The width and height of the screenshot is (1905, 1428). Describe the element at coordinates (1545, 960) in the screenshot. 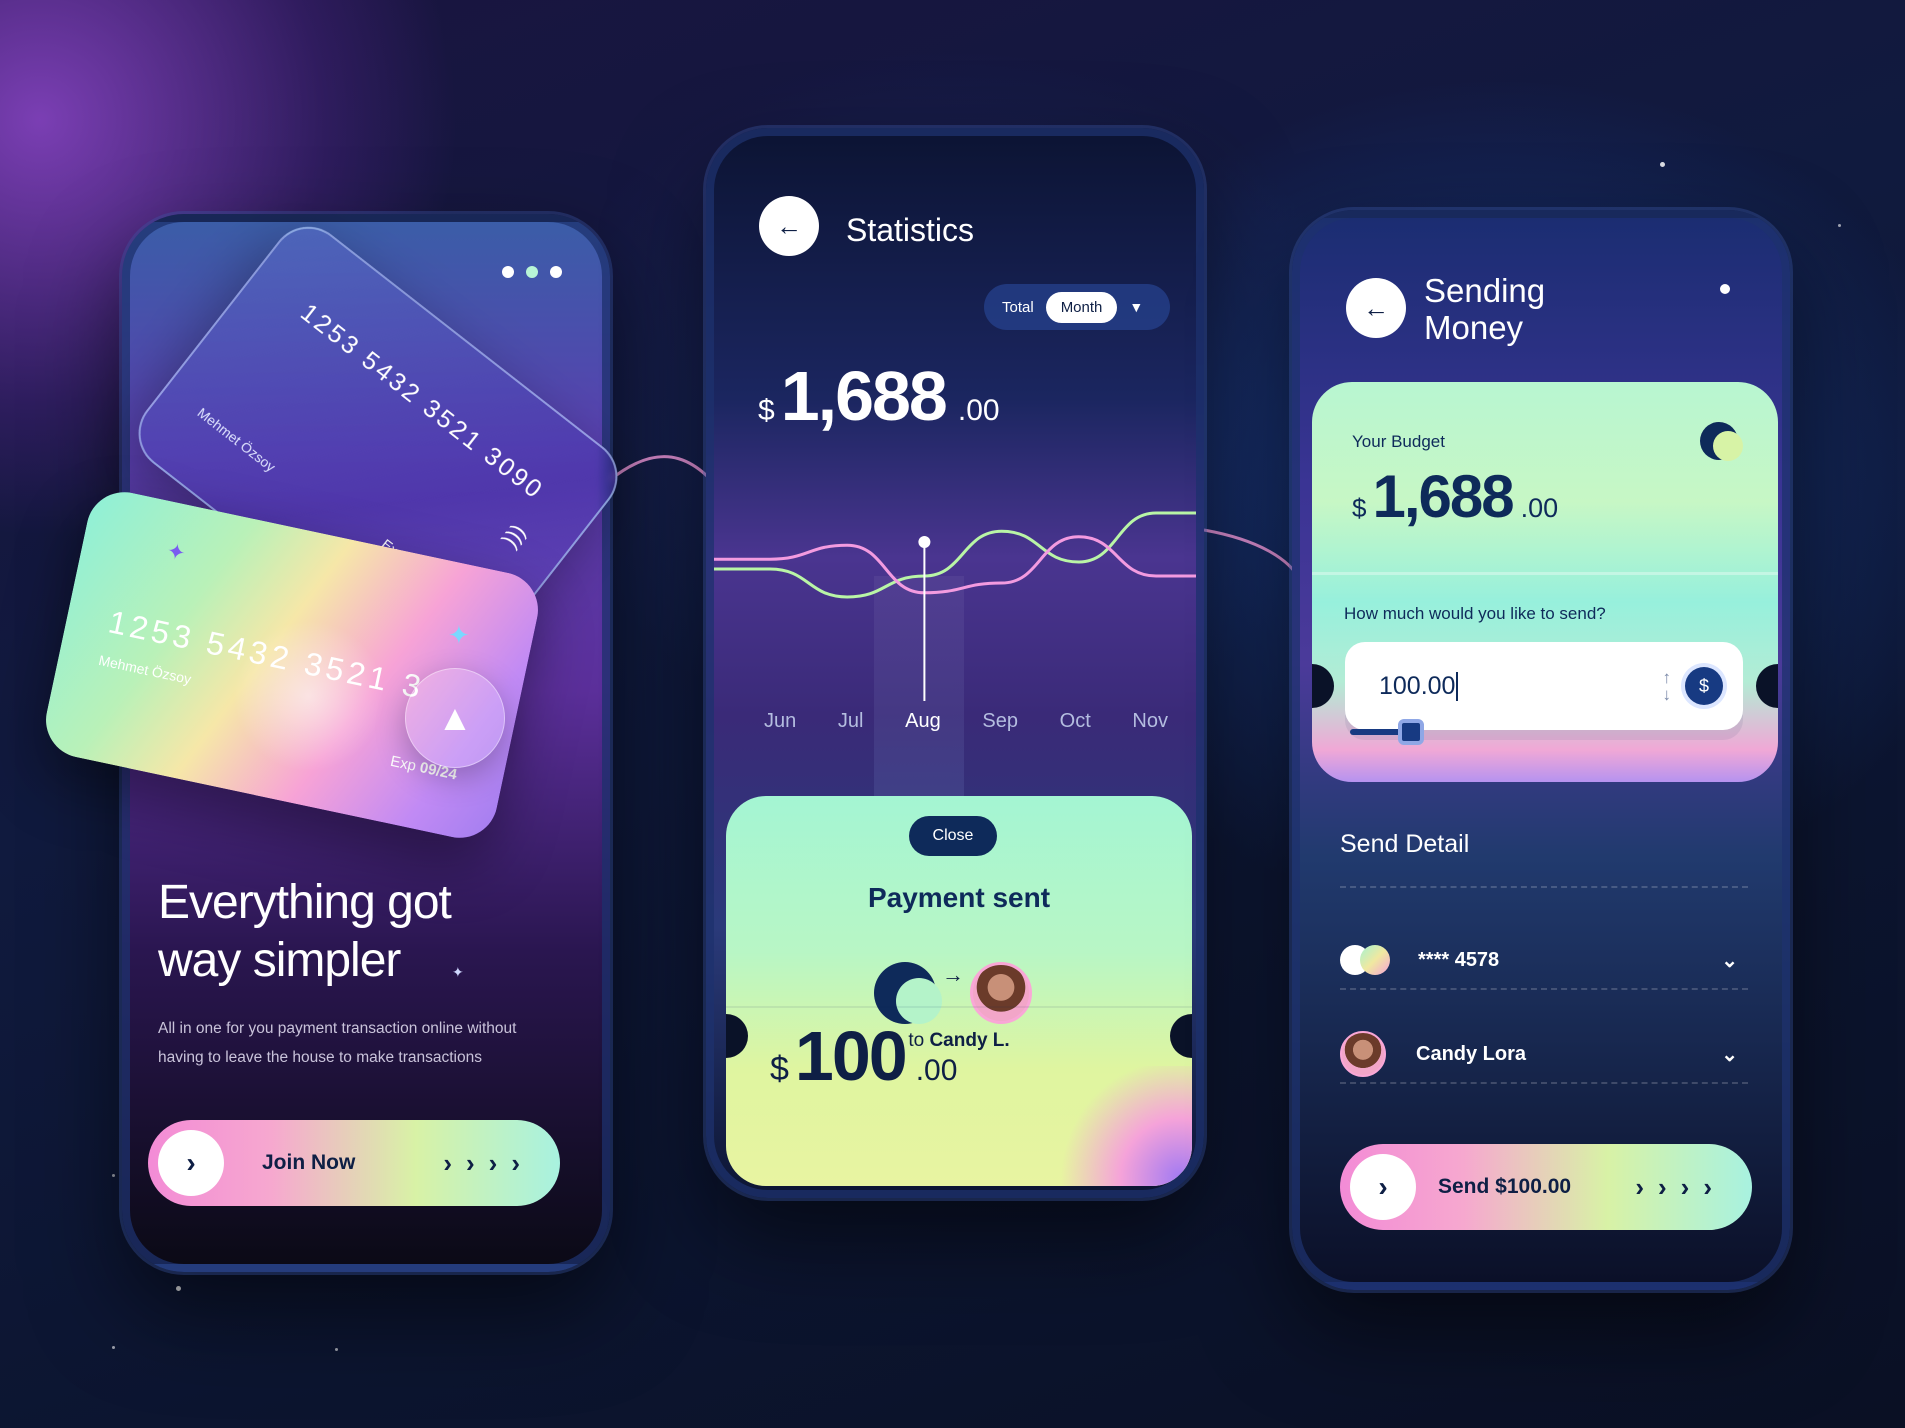

I see `card-selector: **** 4578 ⌄` at that location.